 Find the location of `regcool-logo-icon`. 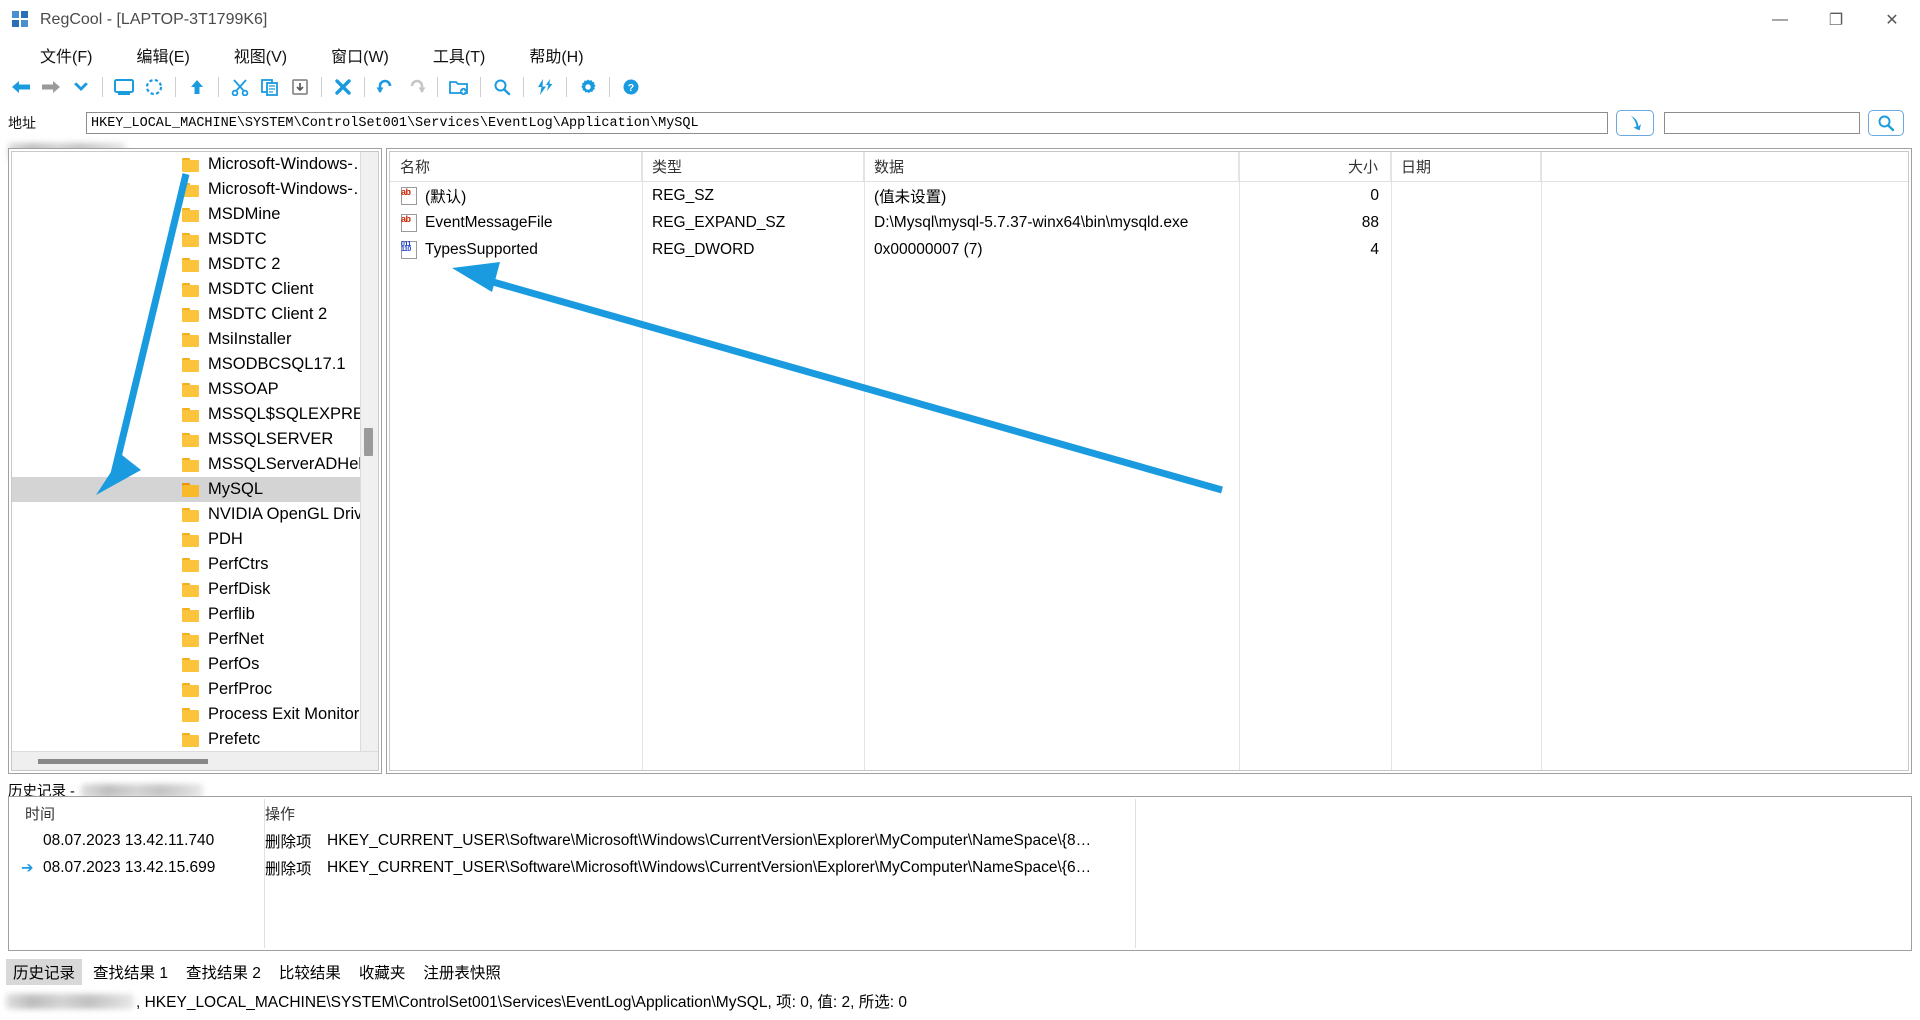

regcool-logo-icon is located at coordinates (21, 20).